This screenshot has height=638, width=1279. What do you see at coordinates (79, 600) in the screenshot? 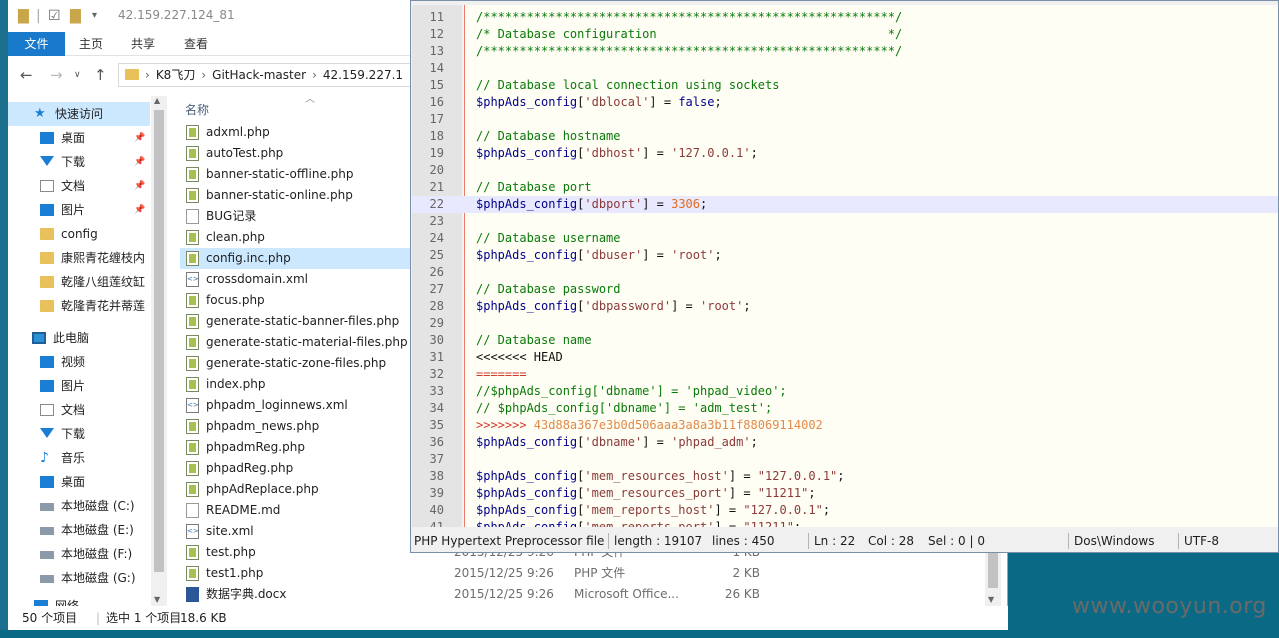
I see `sidebar-item: 网络` at bounding box center [79, 600].